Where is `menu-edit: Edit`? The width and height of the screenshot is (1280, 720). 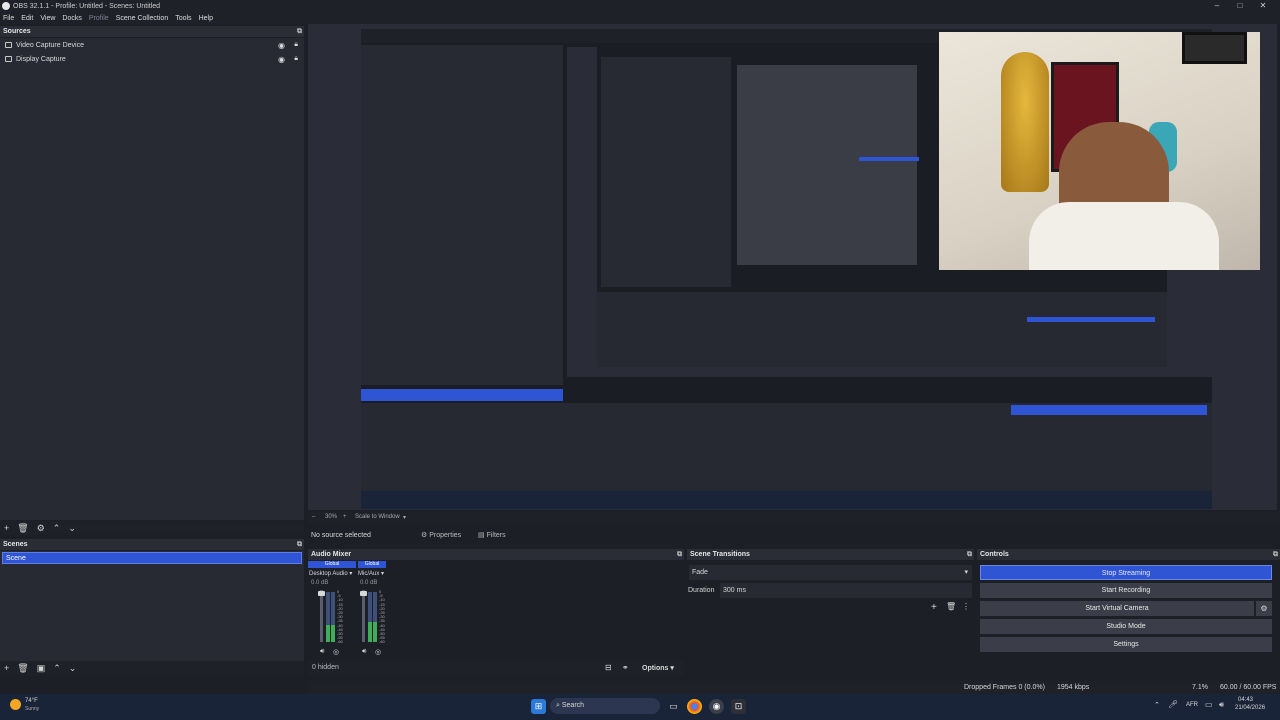
menu-edit: Edit is located at coordinates (27, 18).